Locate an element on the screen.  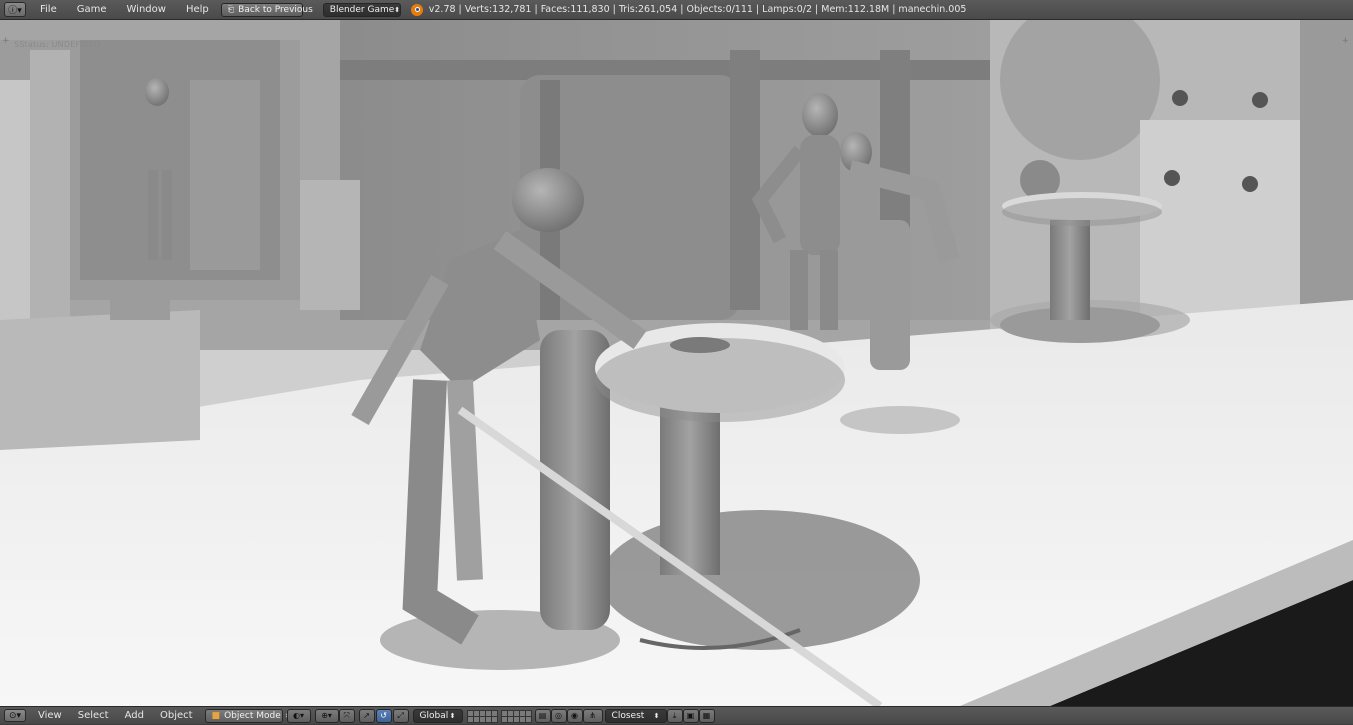
render-still-button: ▣ is located at coordinates (690, 715).